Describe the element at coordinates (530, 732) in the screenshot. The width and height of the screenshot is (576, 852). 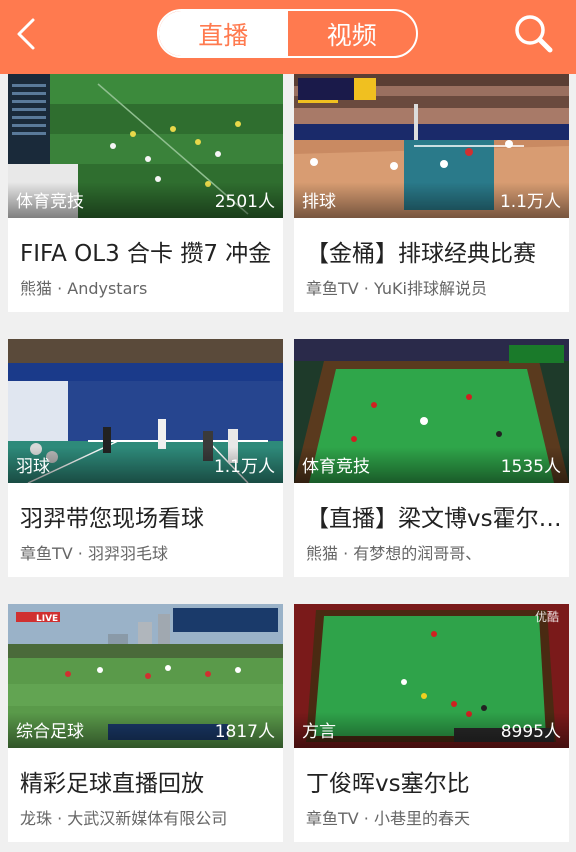
I see `viewer-count: 8995人` at that location.